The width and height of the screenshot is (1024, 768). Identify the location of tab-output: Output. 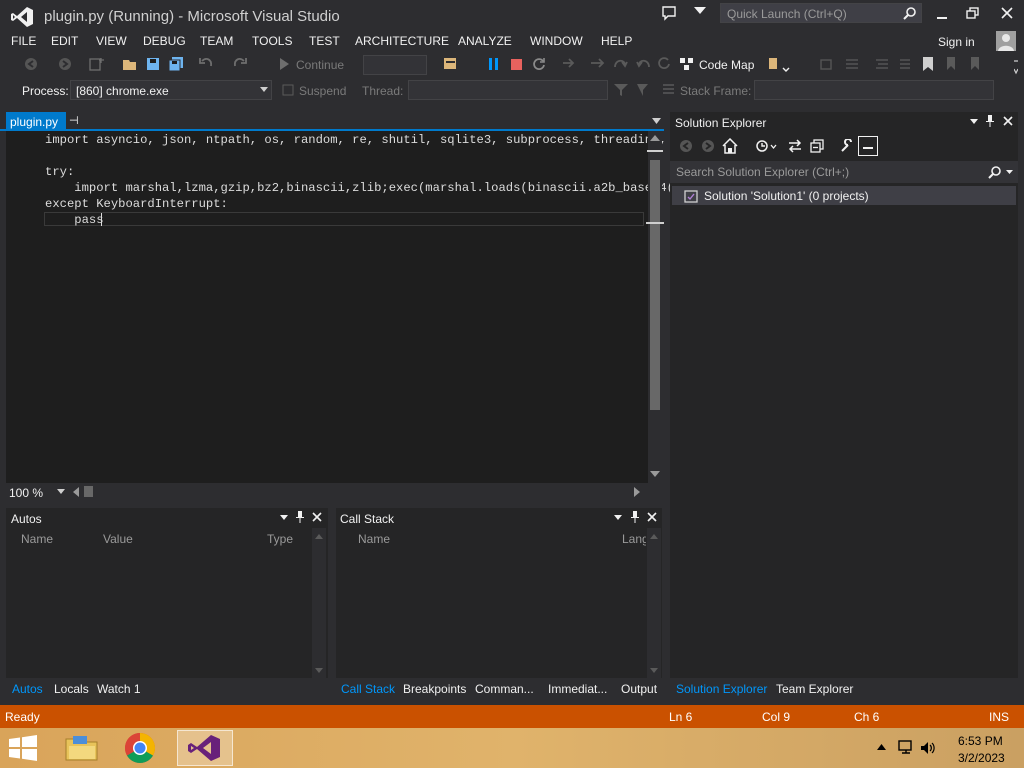
(639, 689).